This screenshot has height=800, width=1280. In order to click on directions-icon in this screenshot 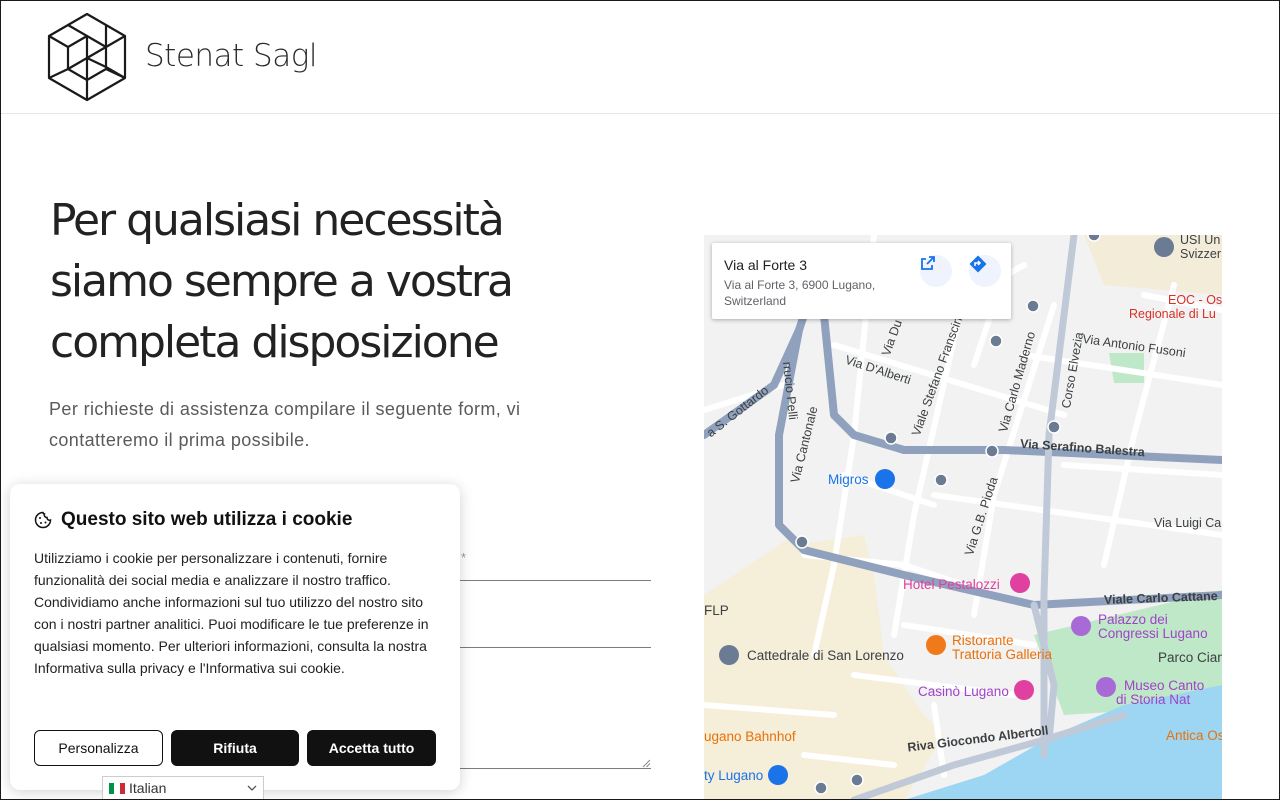, I will do `click(978, 264)`.